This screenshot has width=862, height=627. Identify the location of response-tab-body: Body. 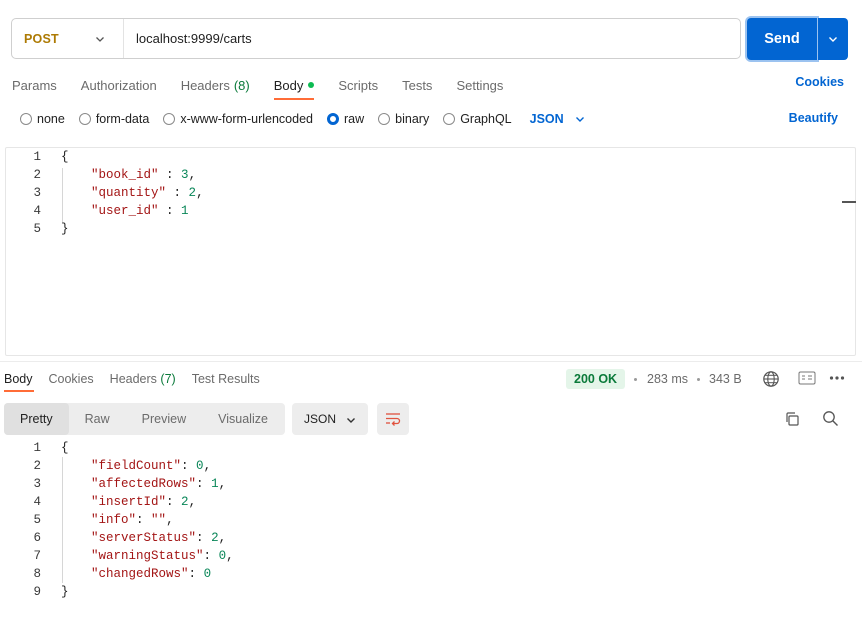
(18, 379).